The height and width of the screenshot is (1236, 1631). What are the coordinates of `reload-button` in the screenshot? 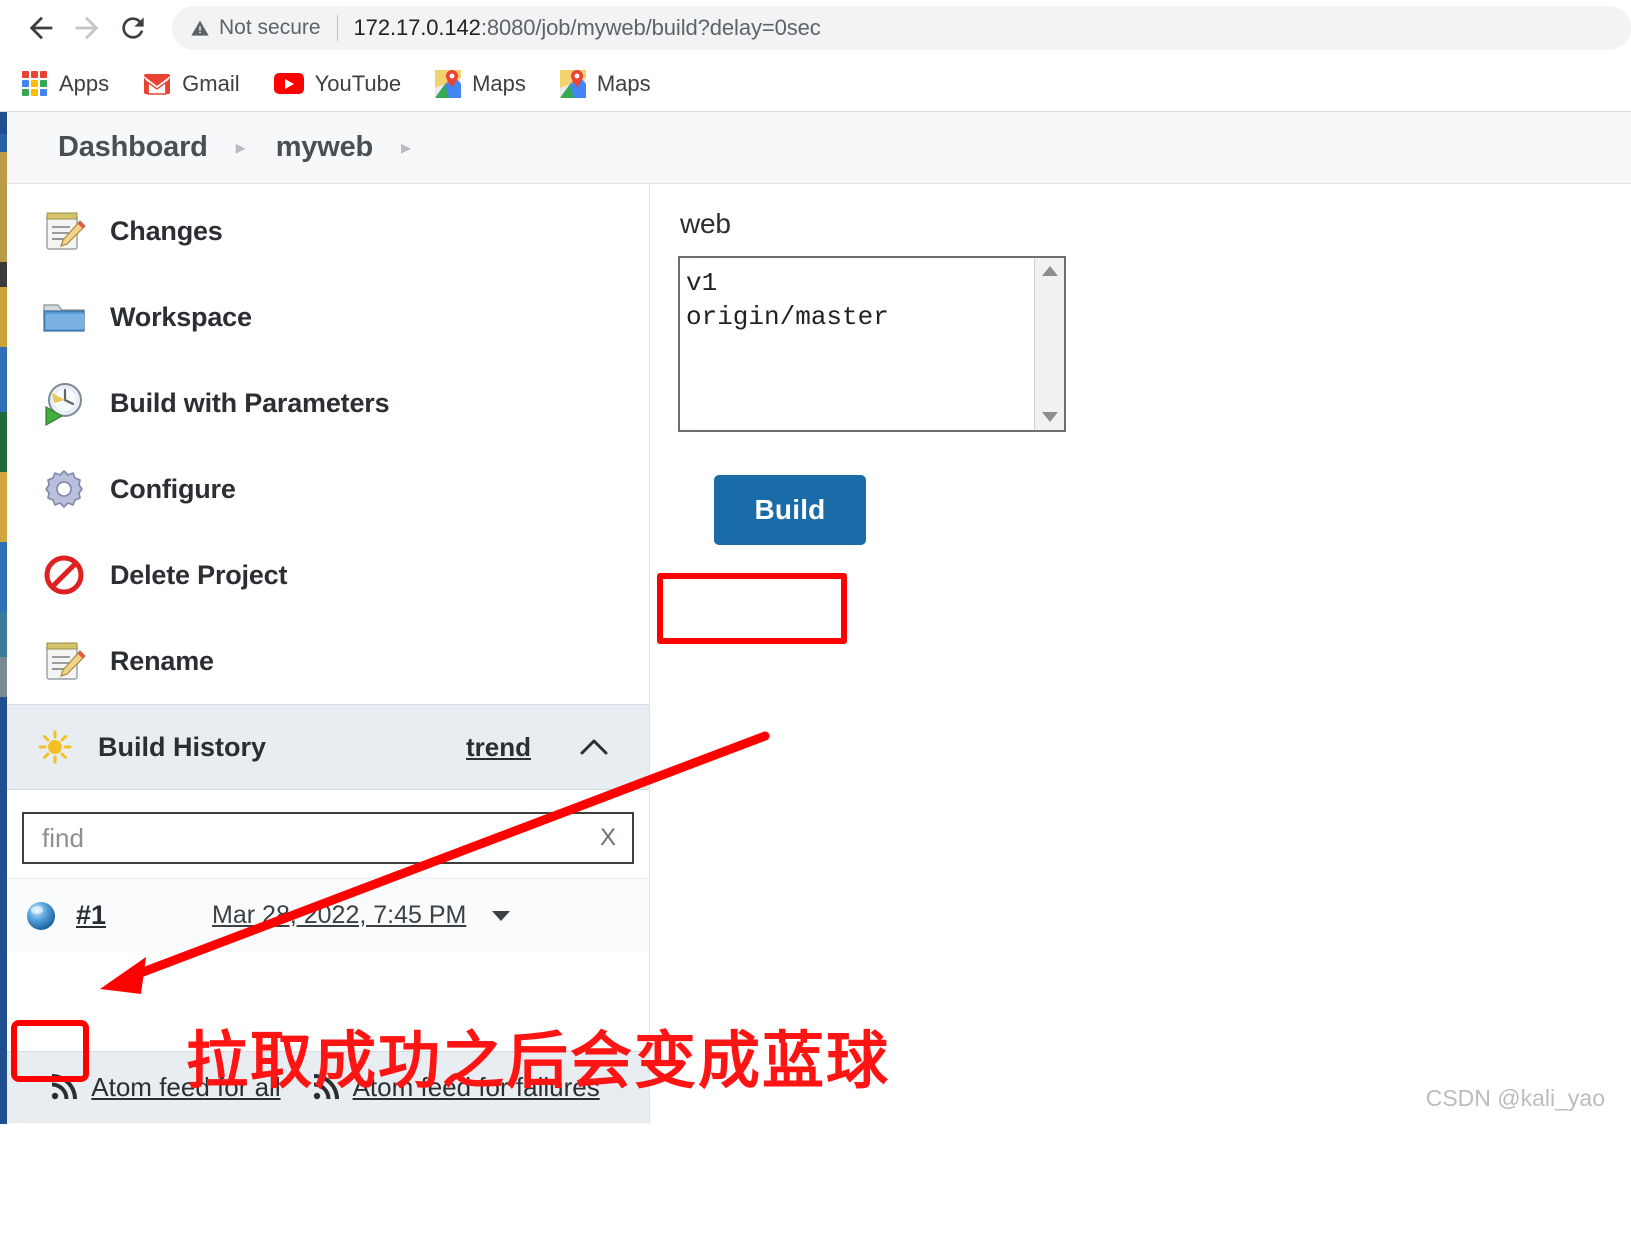 It's located at (133, 28).